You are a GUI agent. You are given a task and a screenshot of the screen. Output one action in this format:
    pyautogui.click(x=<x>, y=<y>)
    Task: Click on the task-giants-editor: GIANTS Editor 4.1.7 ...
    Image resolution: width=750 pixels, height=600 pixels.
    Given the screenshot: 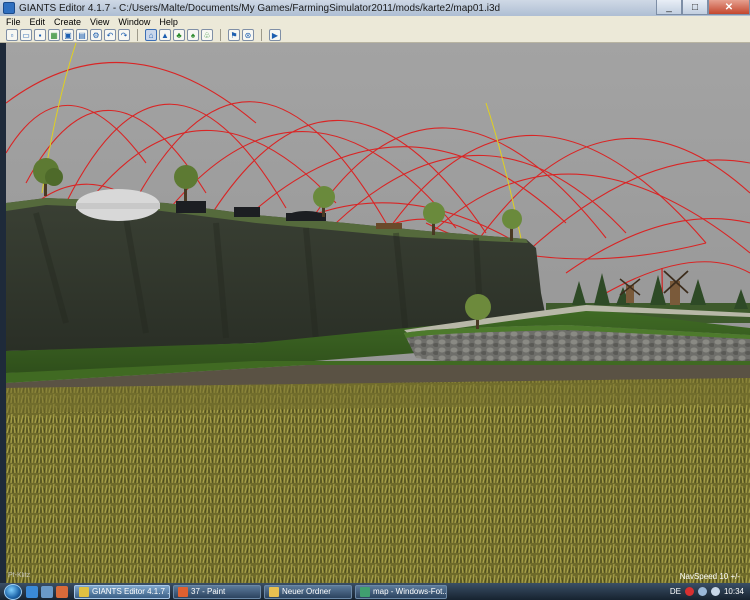 What is the action you would take?
    pyautogui.click(x=122, y=591)
    